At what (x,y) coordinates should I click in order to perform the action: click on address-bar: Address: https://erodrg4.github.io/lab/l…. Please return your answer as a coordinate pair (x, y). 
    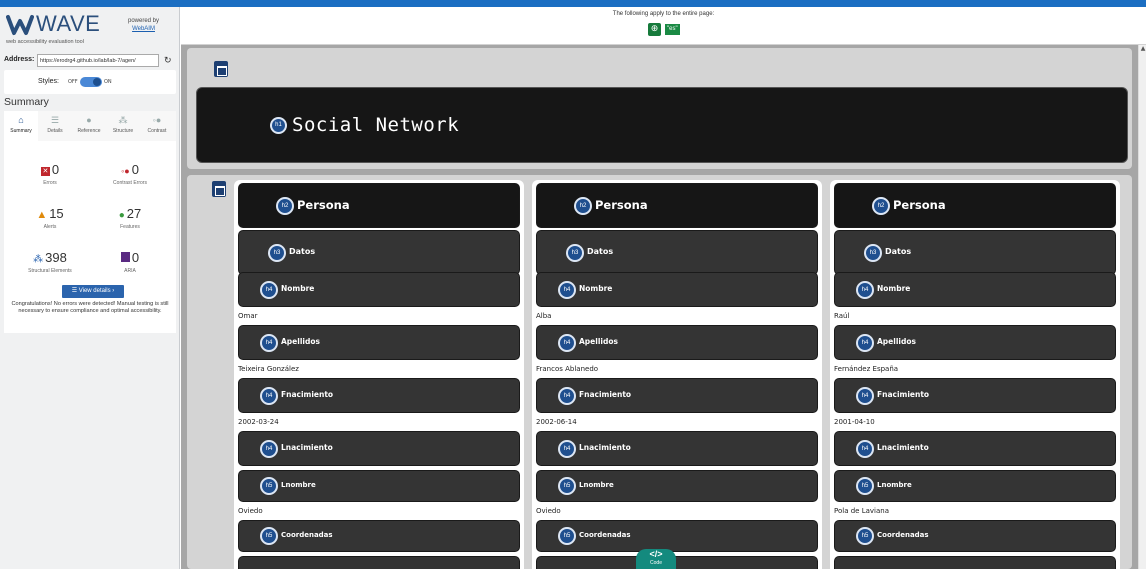
    Looking at the image, I should click on (90, 61).